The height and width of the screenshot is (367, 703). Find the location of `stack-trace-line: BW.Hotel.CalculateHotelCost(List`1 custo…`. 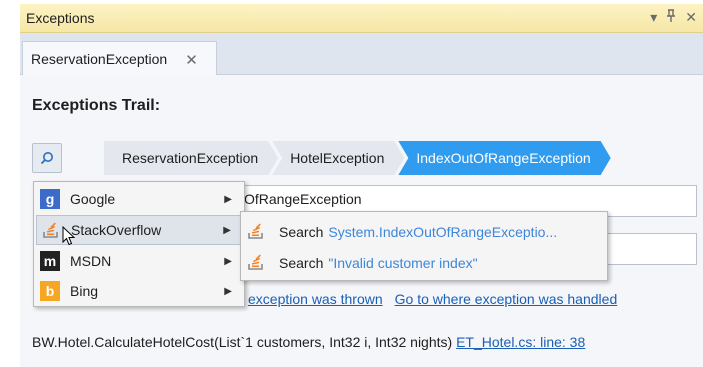

stack-trace-line: BW.Hotel.CalculateHotelCost(List`1 custo… is located at coordinates (308, 342).